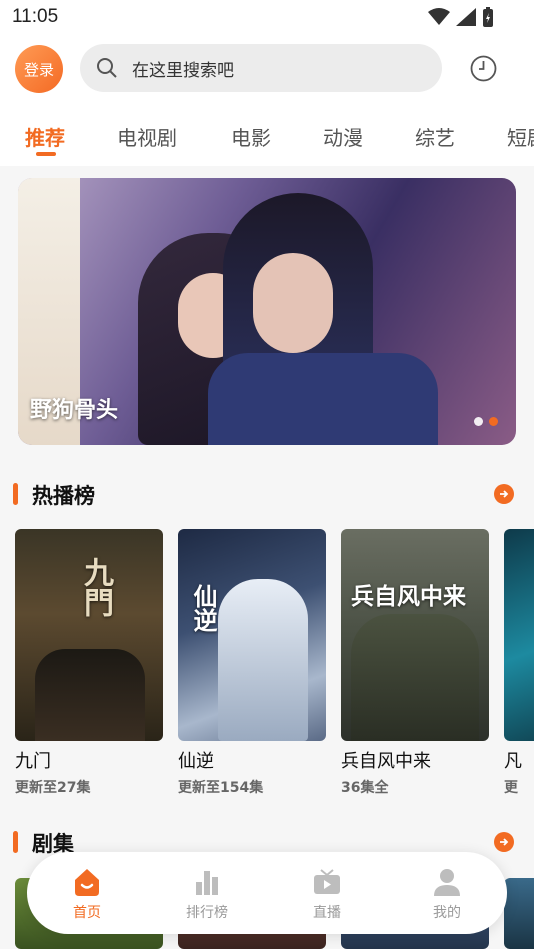 The height and width of the screenshot is (949, 534). I want to click on banner-face-right, so click(293, 303).